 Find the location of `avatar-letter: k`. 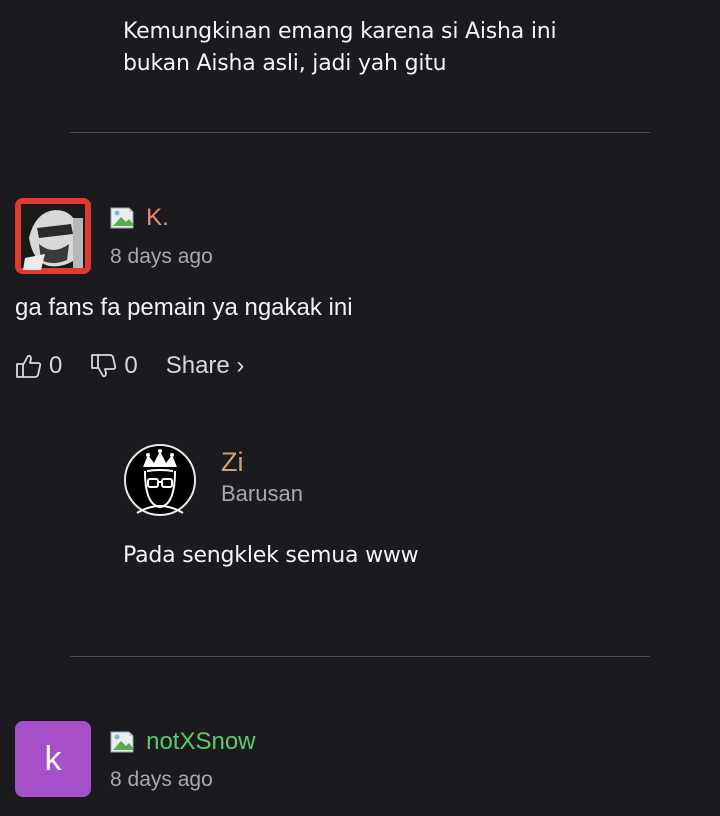

avatar-letter: k is located at coordinates (53, 758).